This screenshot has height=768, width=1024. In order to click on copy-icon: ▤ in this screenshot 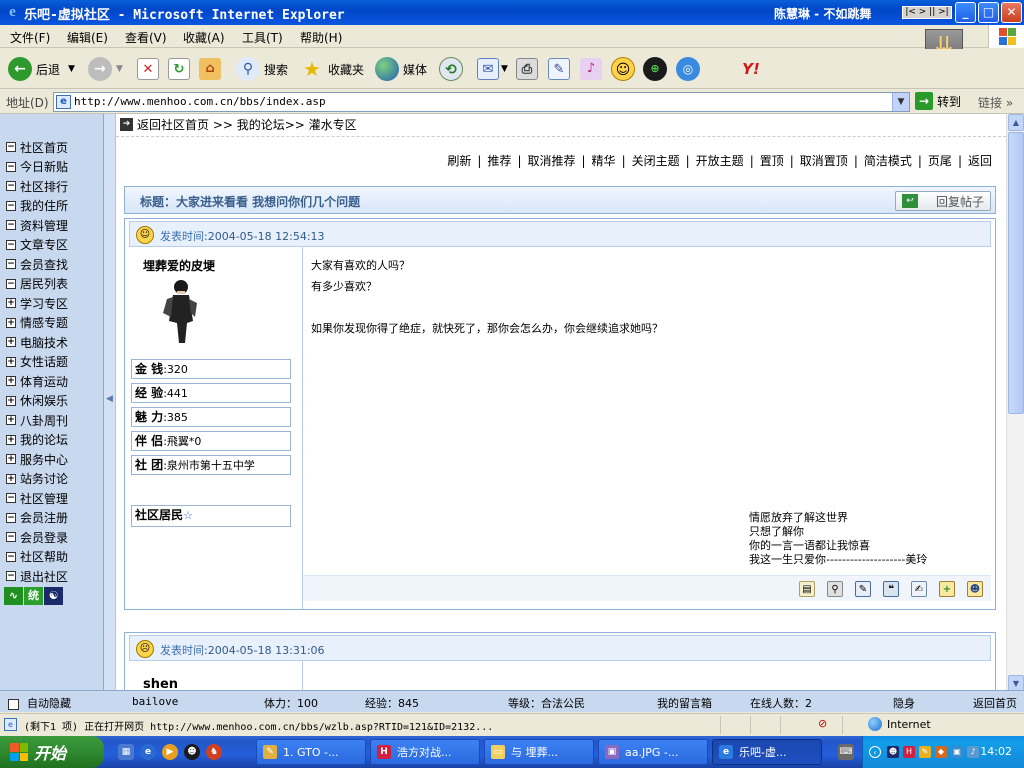, I will do `click(807, 589)`.